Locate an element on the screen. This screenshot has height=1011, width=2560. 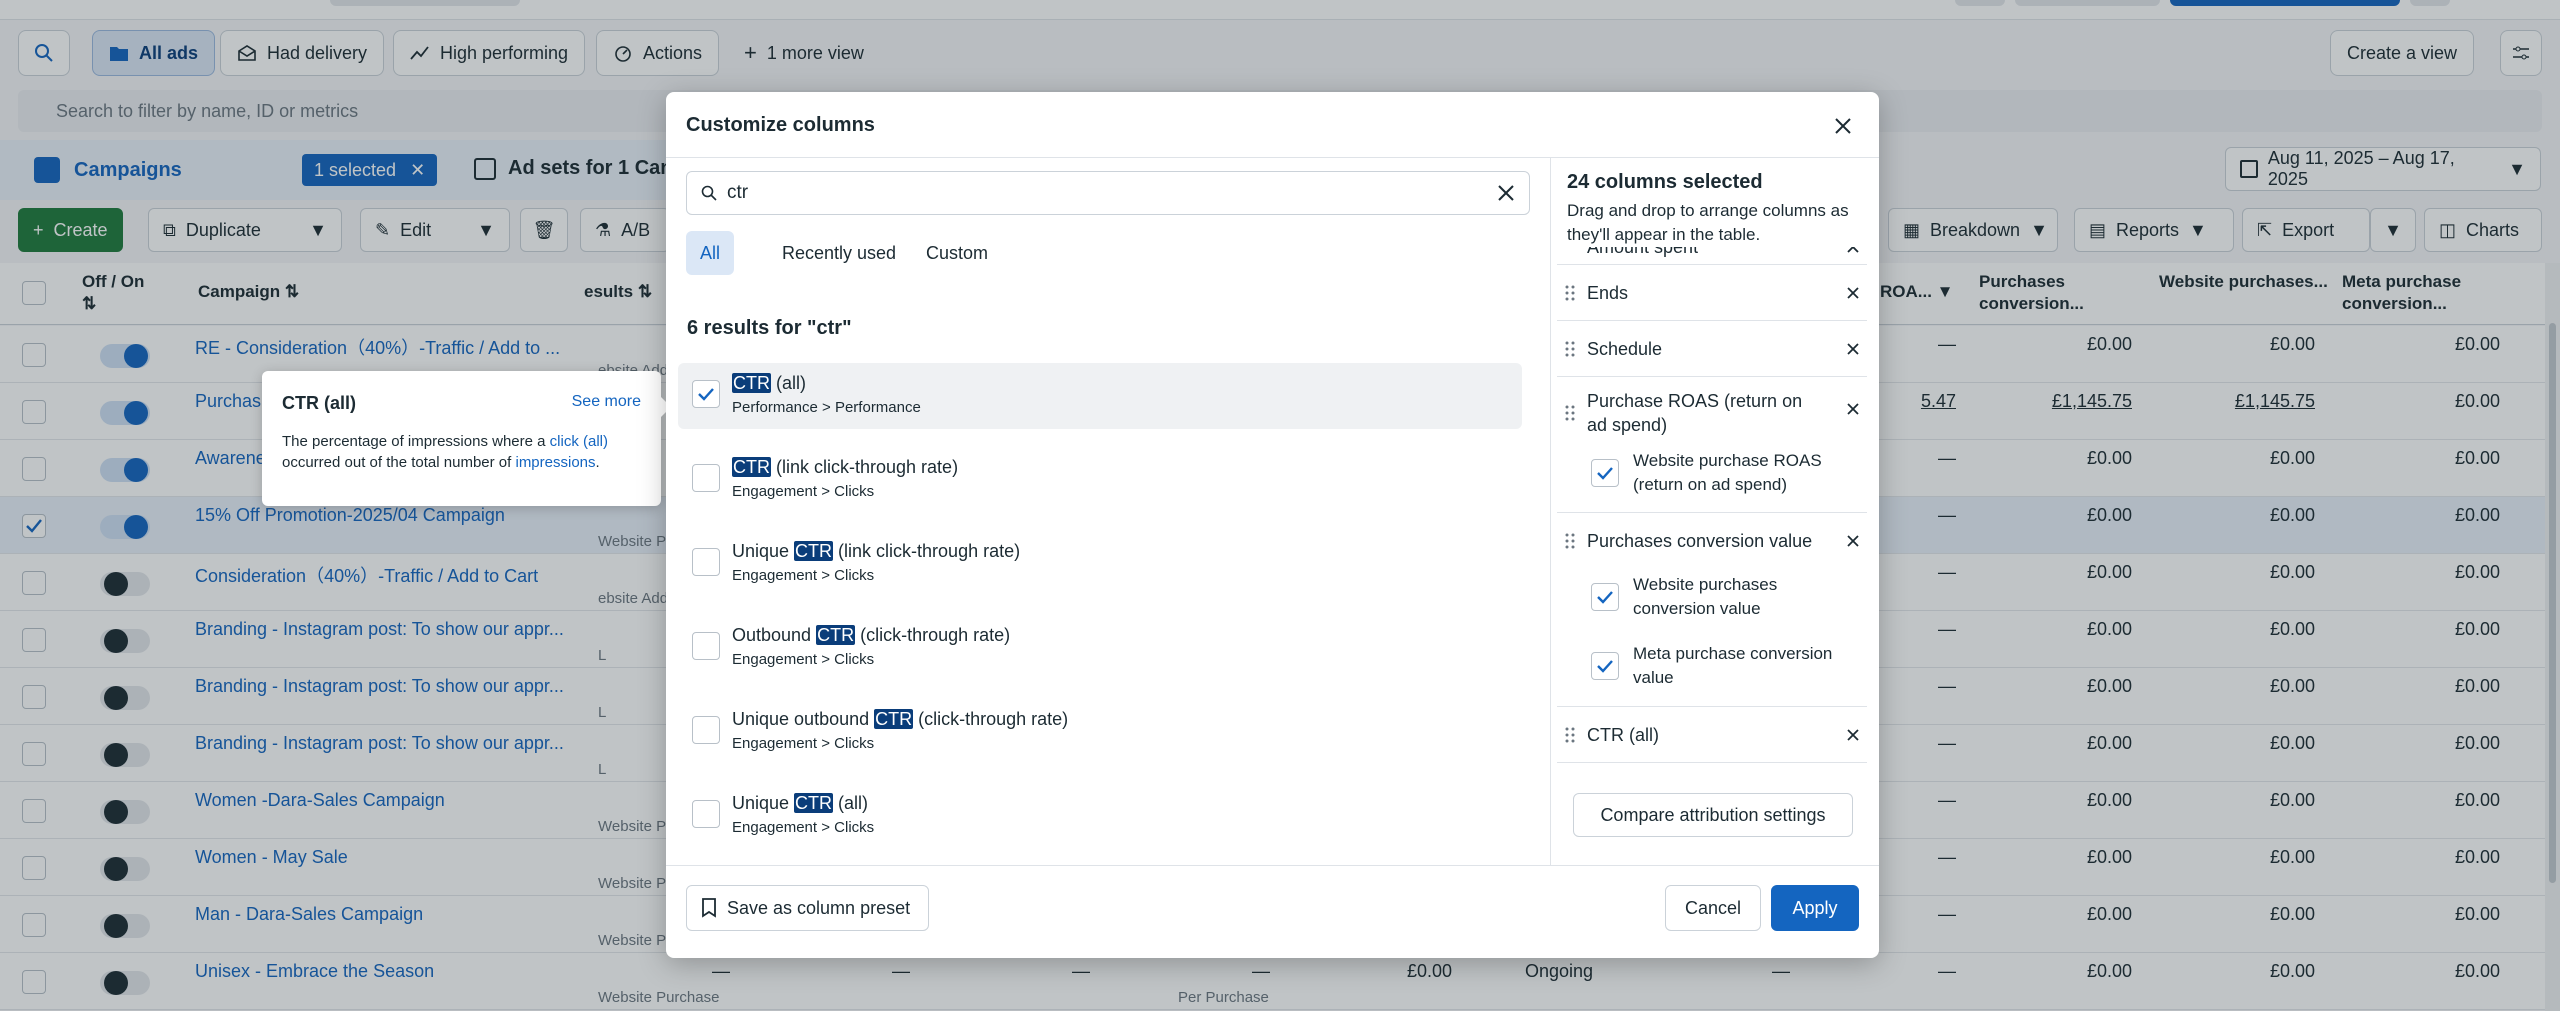
tooltip-title: CTR (all) is located at coordinates (319, 403).